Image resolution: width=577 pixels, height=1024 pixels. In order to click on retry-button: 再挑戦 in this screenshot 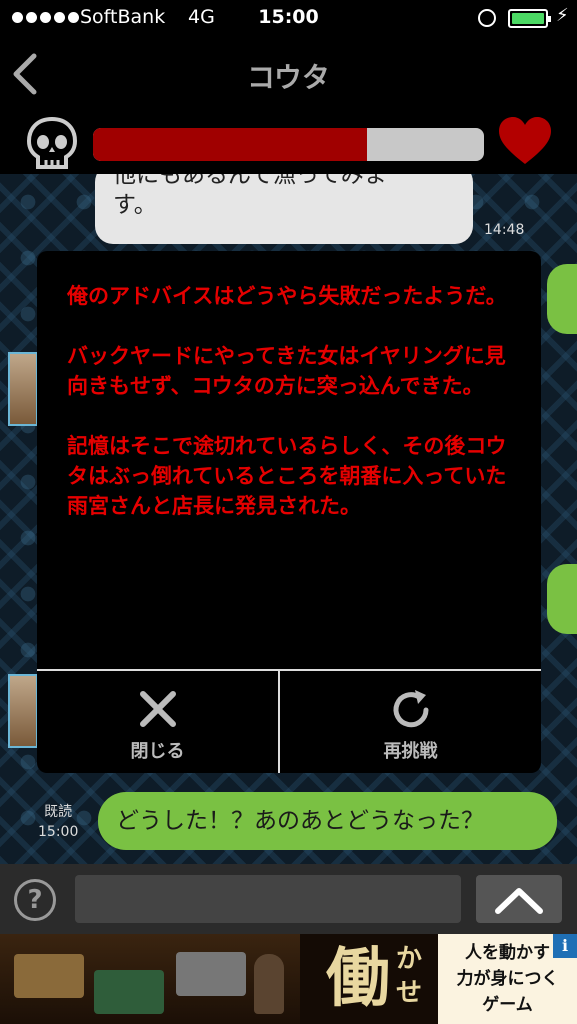, I will do `click(410, 722)`.